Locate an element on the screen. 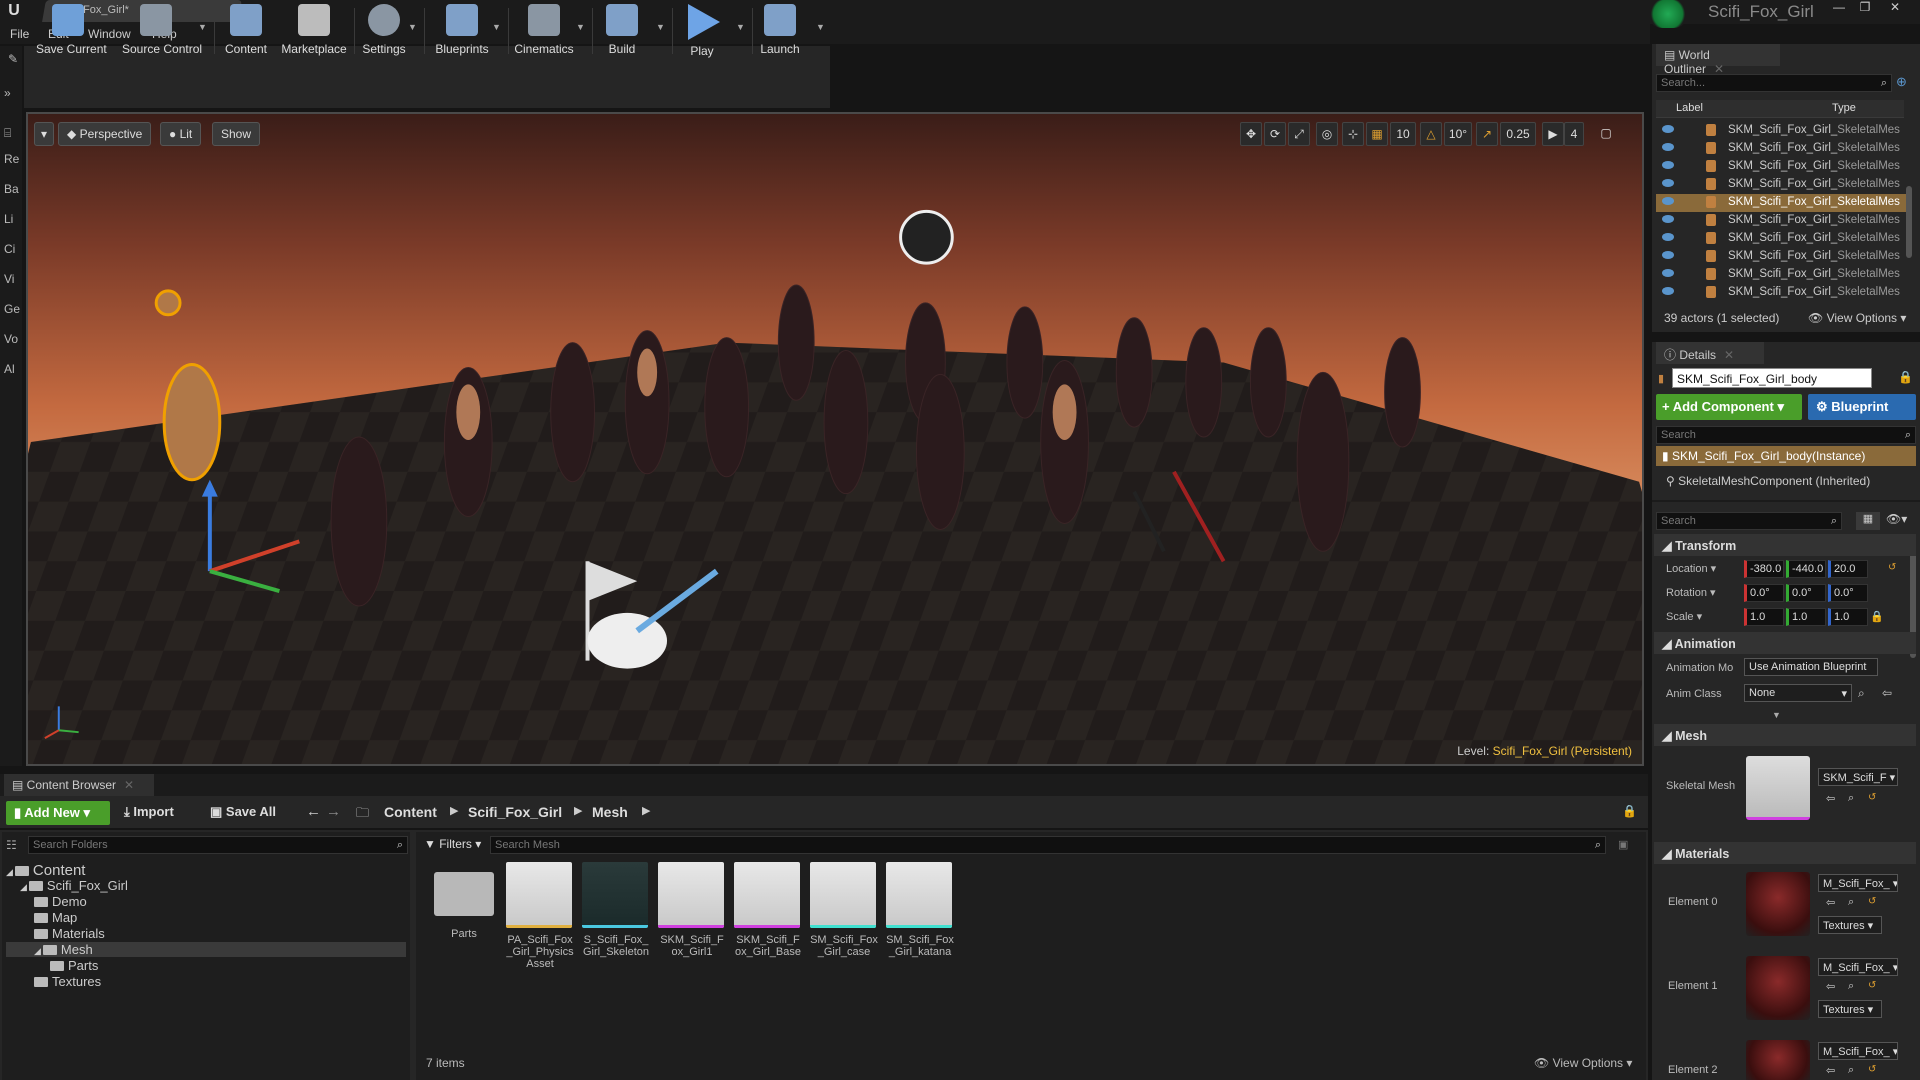 The height and width of the screenshot is (1080, 1920). mode-item-cinematic: Ci is located at coordinates (12, 249).